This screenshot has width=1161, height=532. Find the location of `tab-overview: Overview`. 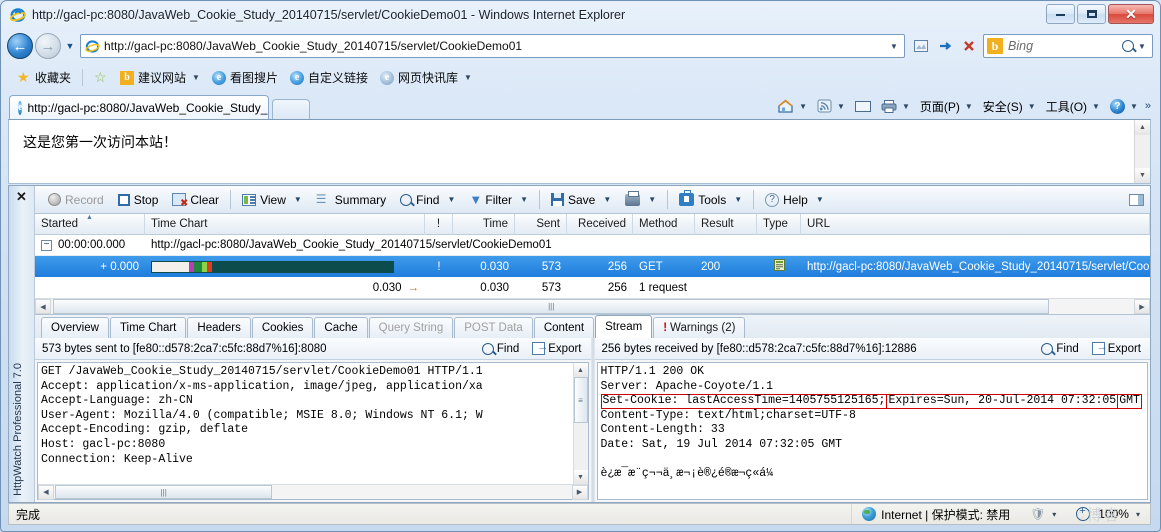

tab-overview: Overview is located at coordinates (75, 327).